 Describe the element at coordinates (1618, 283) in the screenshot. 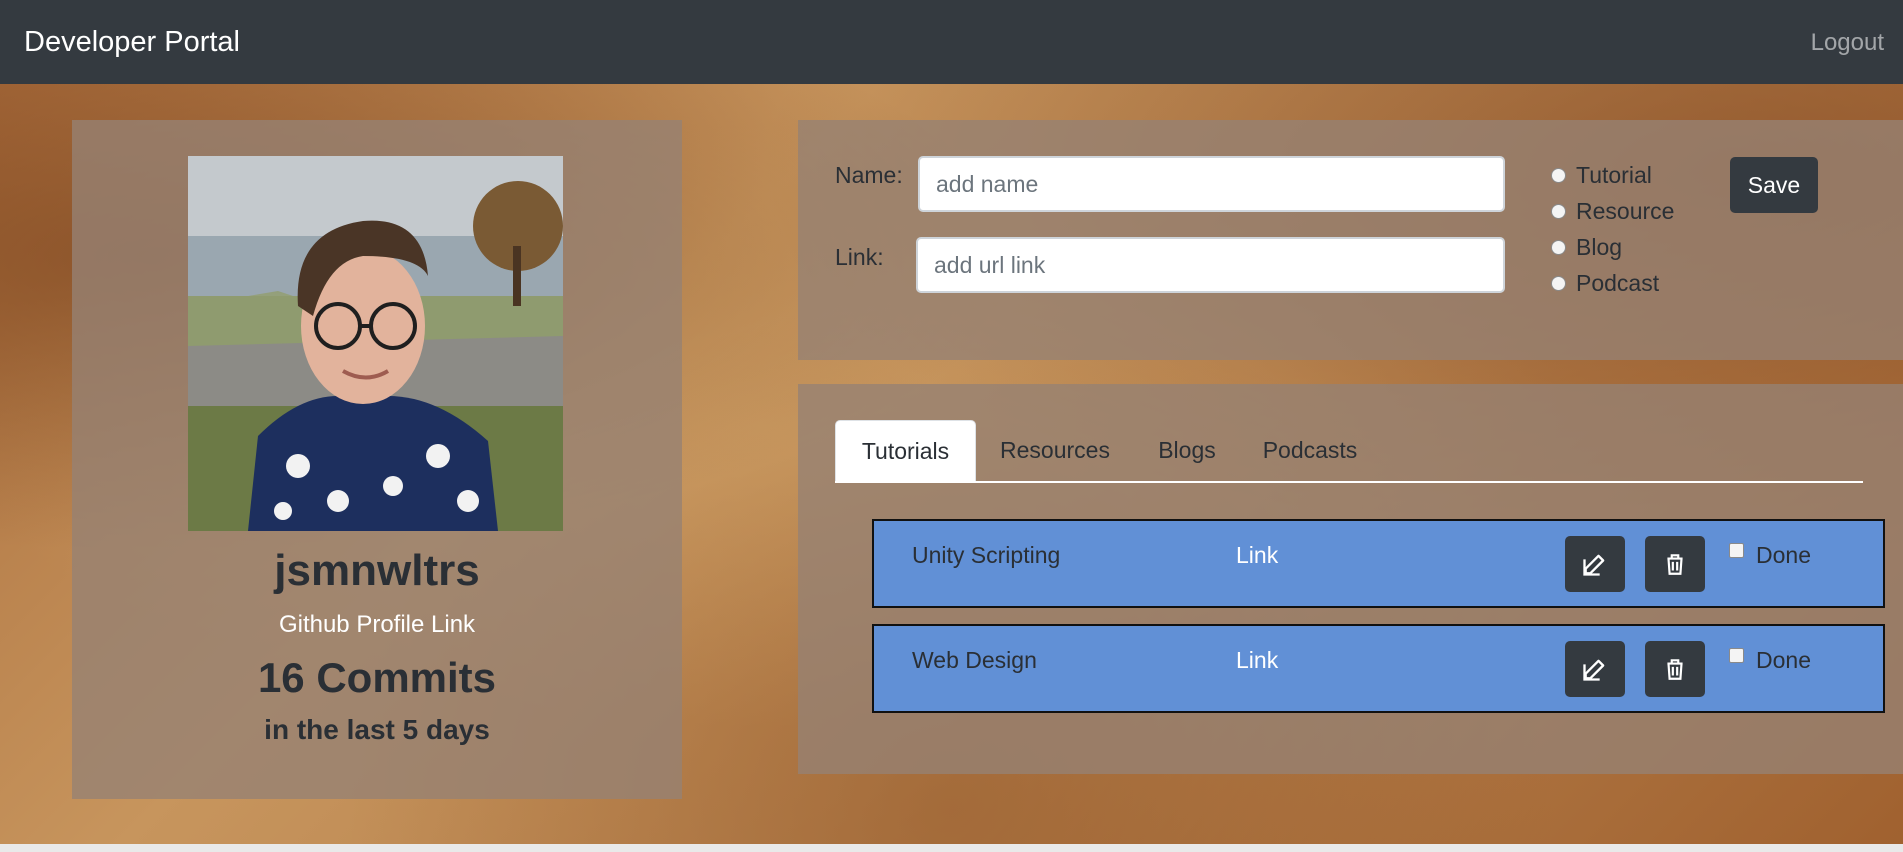

I see `radio-label: Podcast` at that location.